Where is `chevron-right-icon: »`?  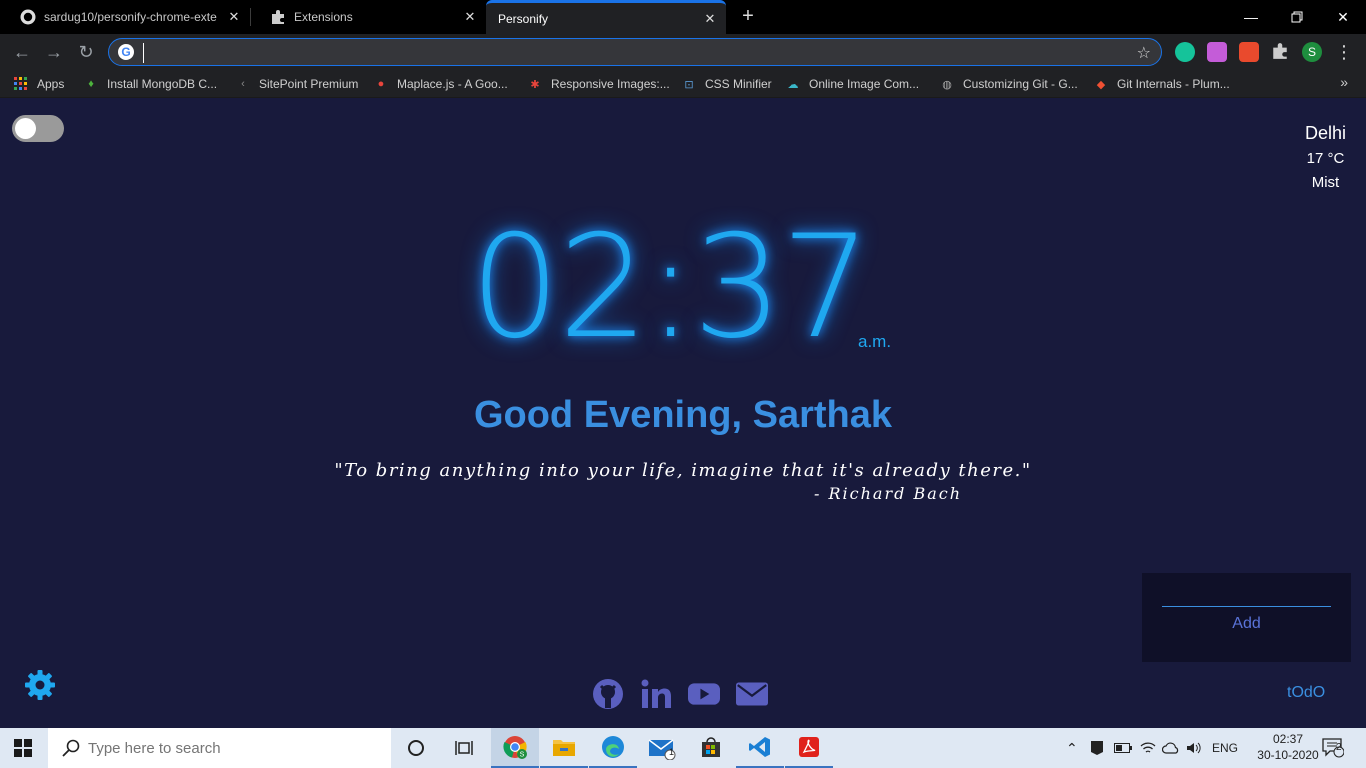 chevron-right-icon: » is located at coordinates (1344, 82).